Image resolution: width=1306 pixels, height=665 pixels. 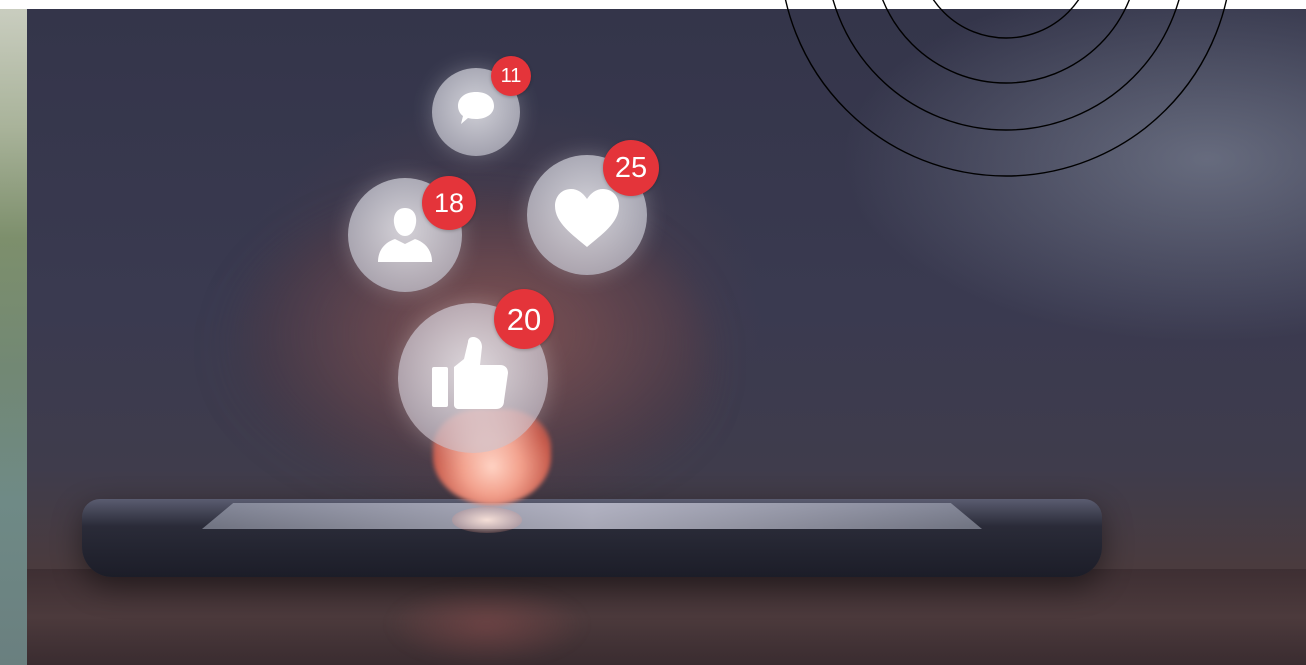 What do you see at coordinates (666, 617) in the screenshot?
I see `table-surface` at bounding box center [666, 617].